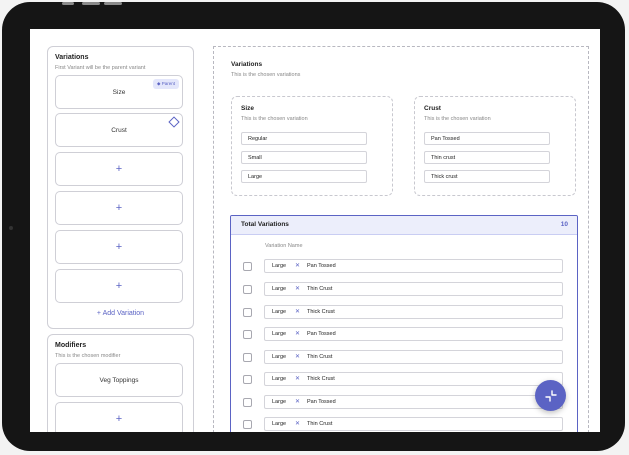 Image resolution: width=629 pixels, height=455 pixels. What do you see at coordinates (457, 119) in the screenshot?
I see `crust-card-subtitle: This is the chosen variation` at bounding box center [457, 119].